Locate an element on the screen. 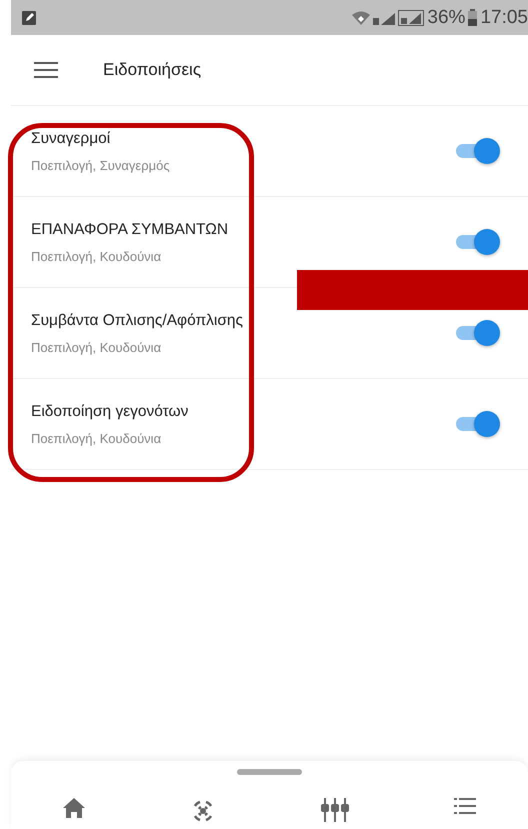  clock-time: 17:05 is located at coordinates (504, 17).